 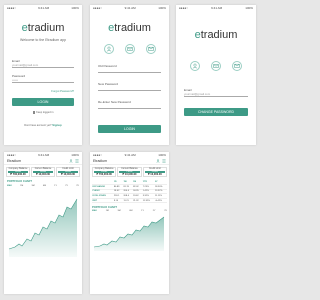 I want to click on table-cell: -5.42%, so click(x=160, y=201).